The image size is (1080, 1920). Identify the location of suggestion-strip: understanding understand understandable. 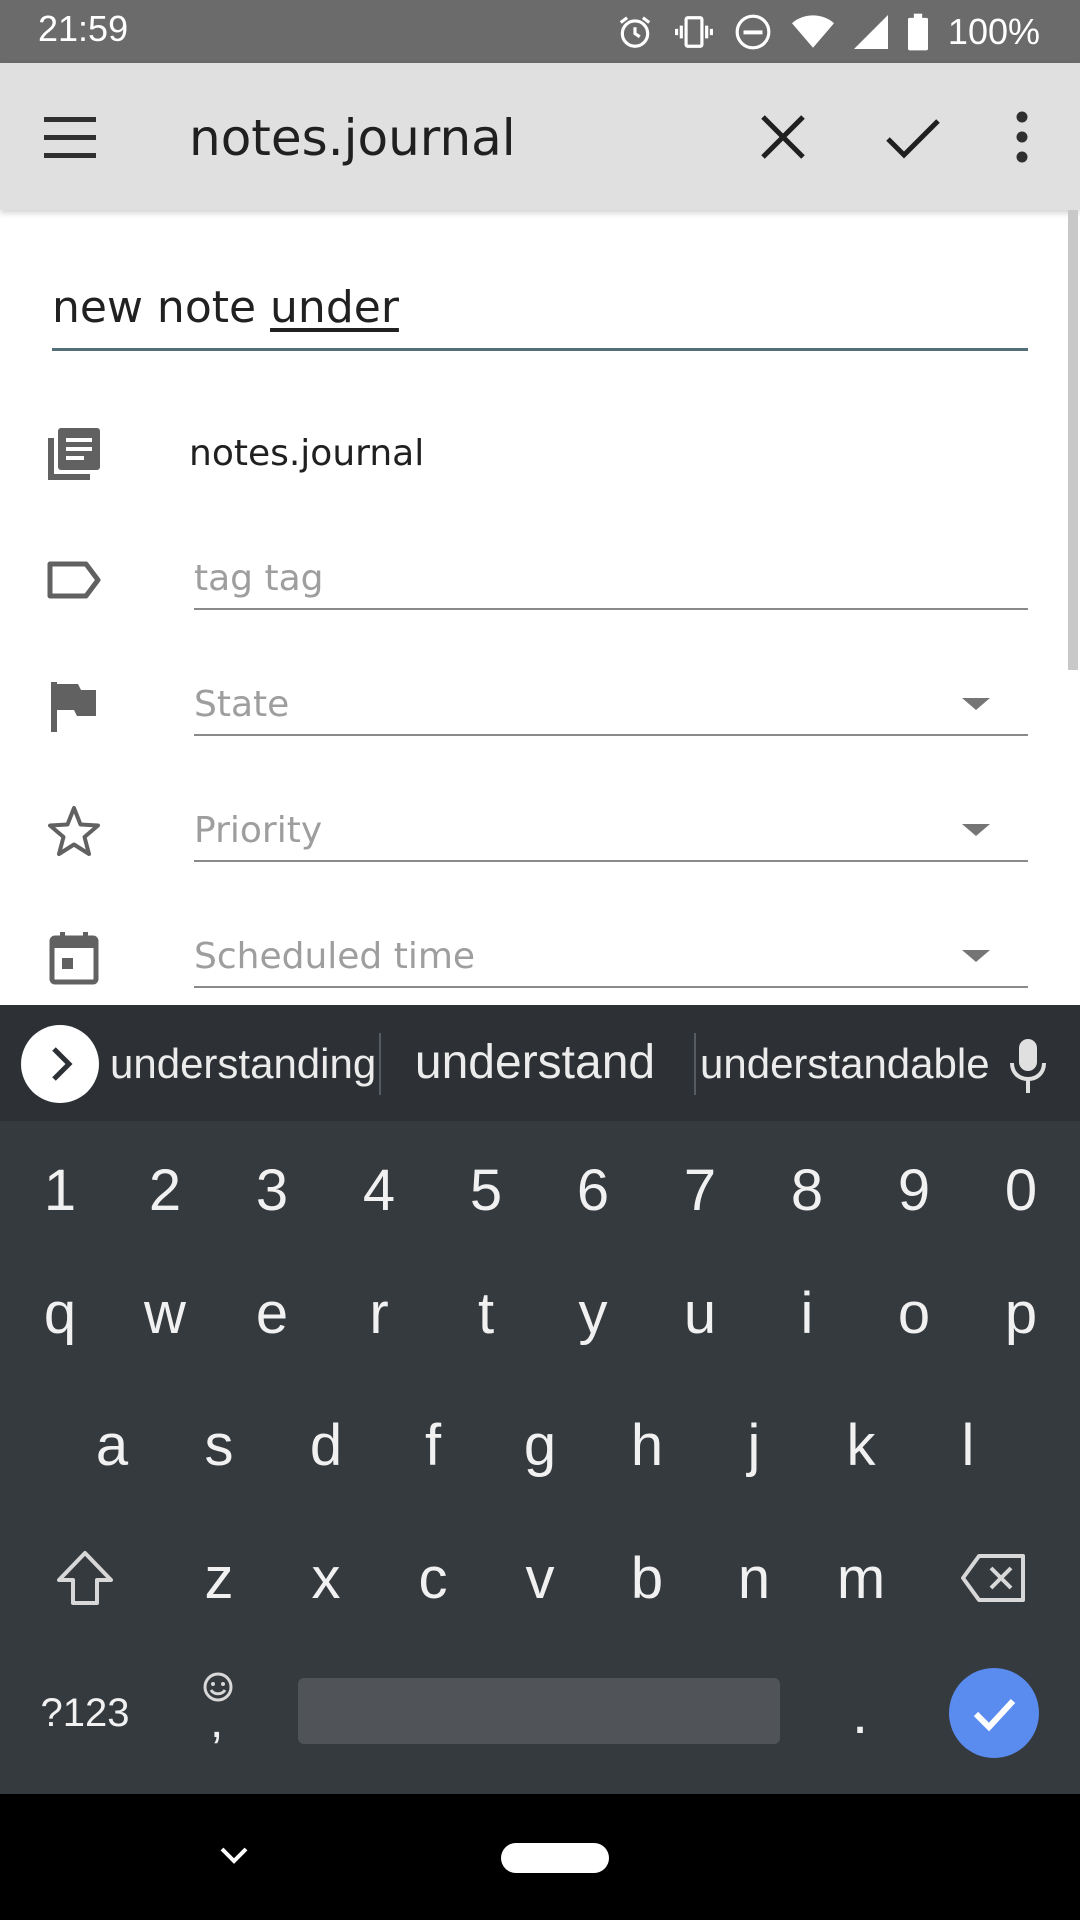
(540, 1063).